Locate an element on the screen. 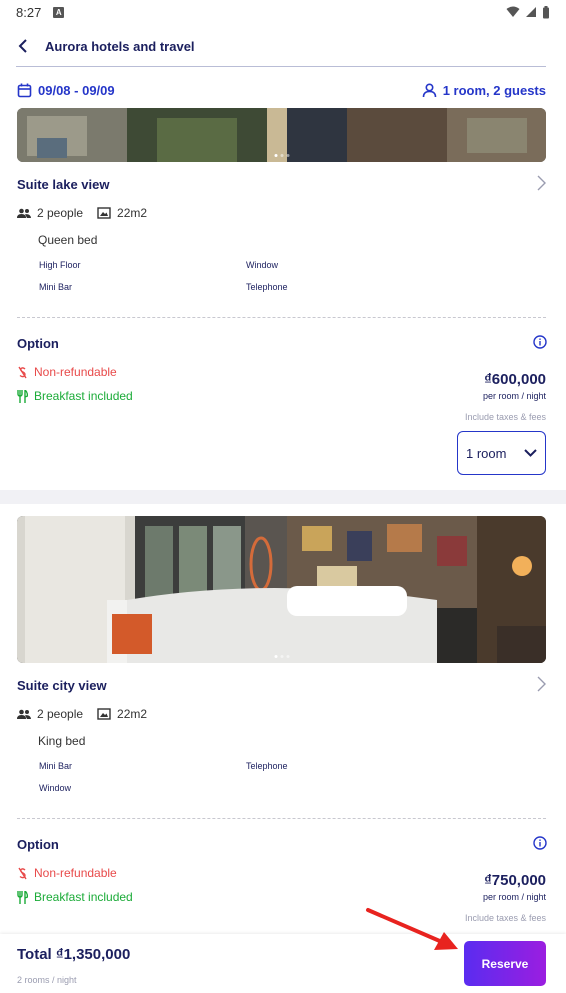 This screenshot has width=566, height=993. section-separator is located at coordinates (283, 497).